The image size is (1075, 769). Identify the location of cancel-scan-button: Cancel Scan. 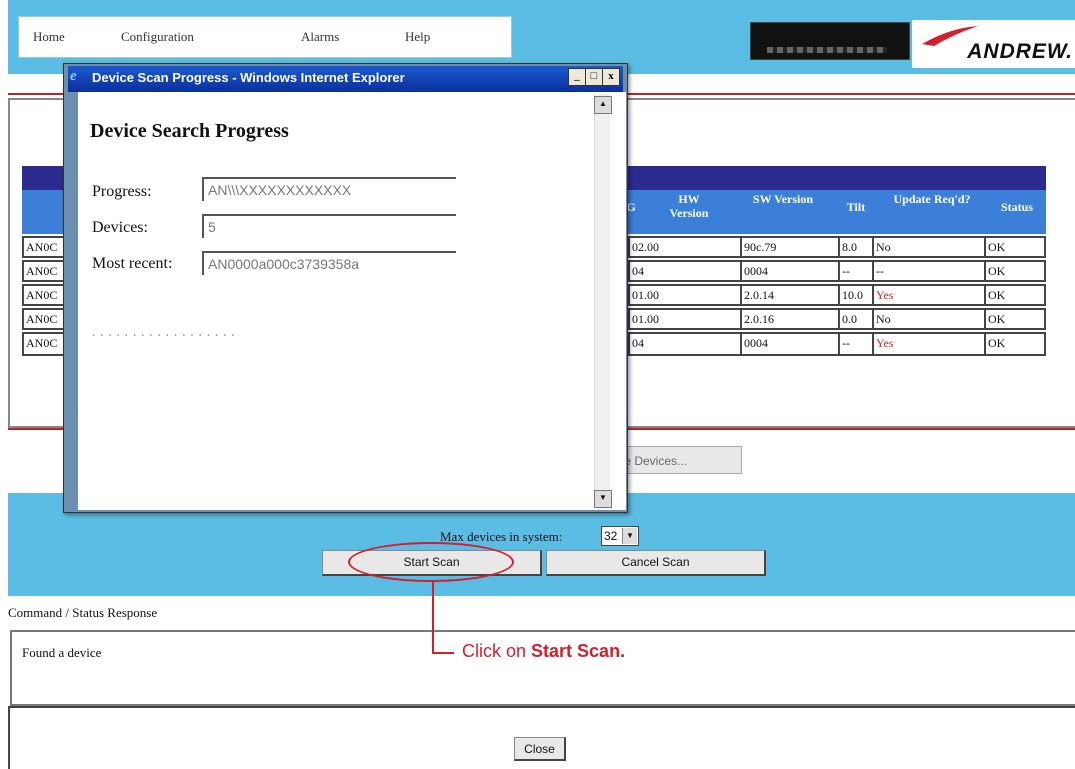
(656, 563).